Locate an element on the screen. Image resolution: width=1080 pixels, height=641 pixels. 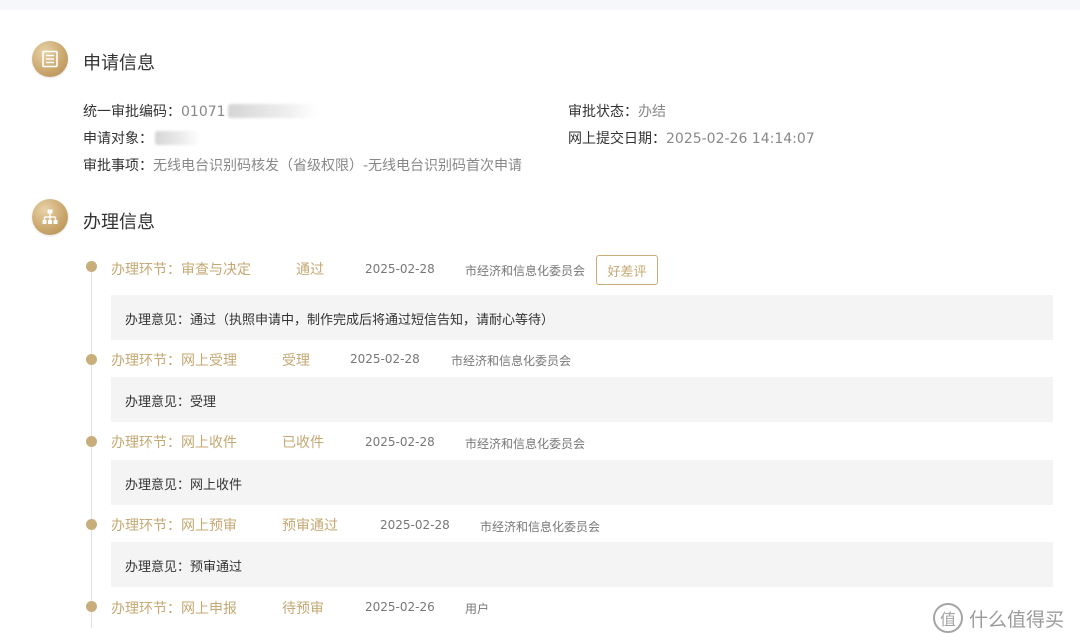
watermark: 值 什么值得买 is located at coordinates (998, 618).